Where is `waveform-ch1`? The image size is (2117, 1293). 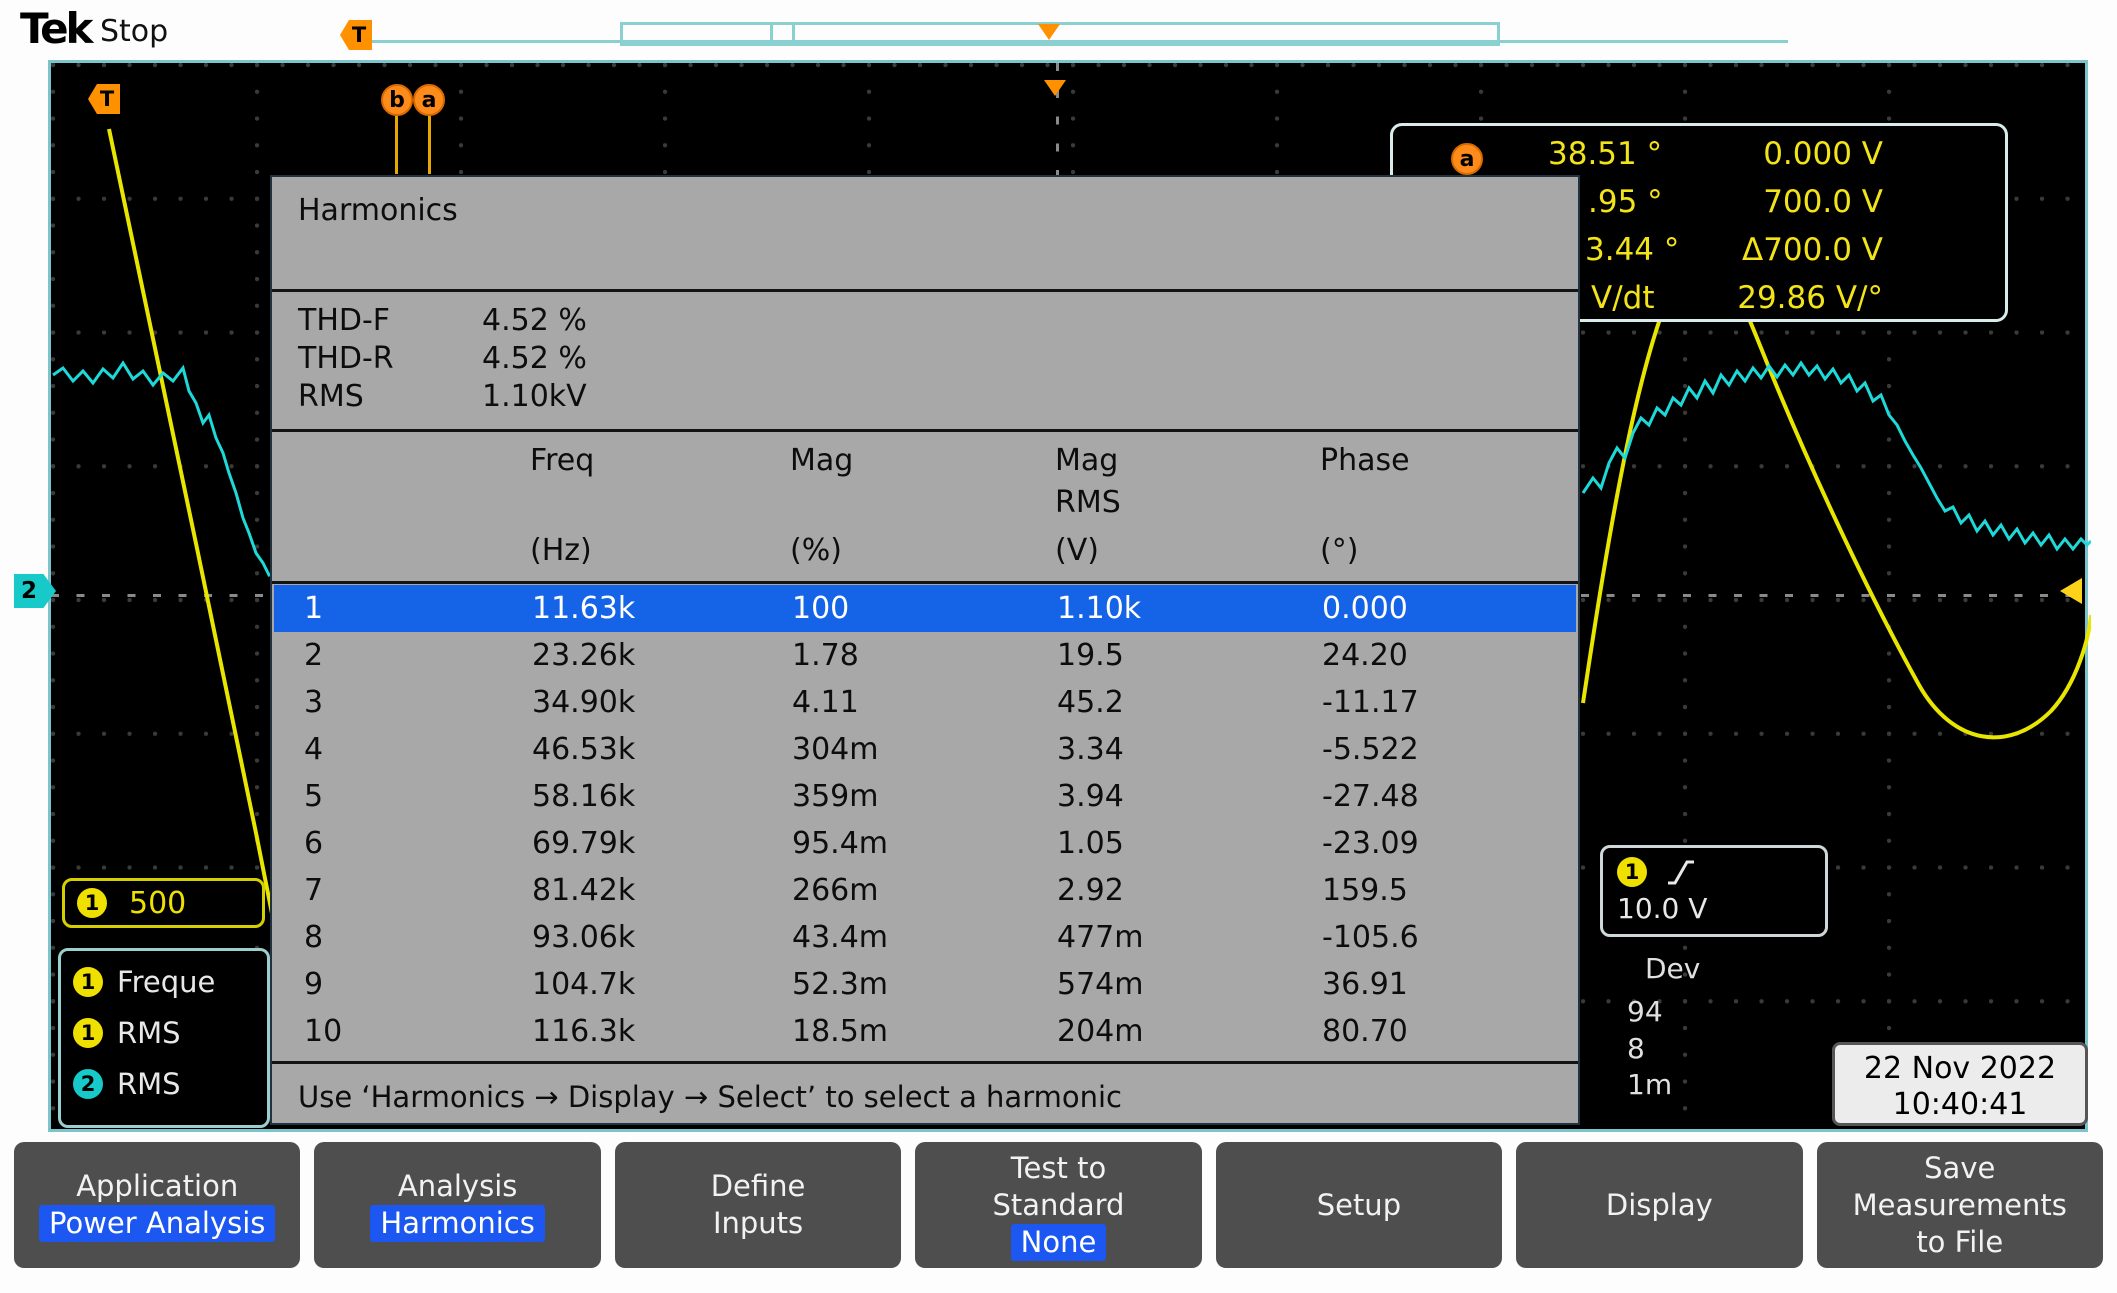
waveform-ch1 is located at coordinates (192, 529).